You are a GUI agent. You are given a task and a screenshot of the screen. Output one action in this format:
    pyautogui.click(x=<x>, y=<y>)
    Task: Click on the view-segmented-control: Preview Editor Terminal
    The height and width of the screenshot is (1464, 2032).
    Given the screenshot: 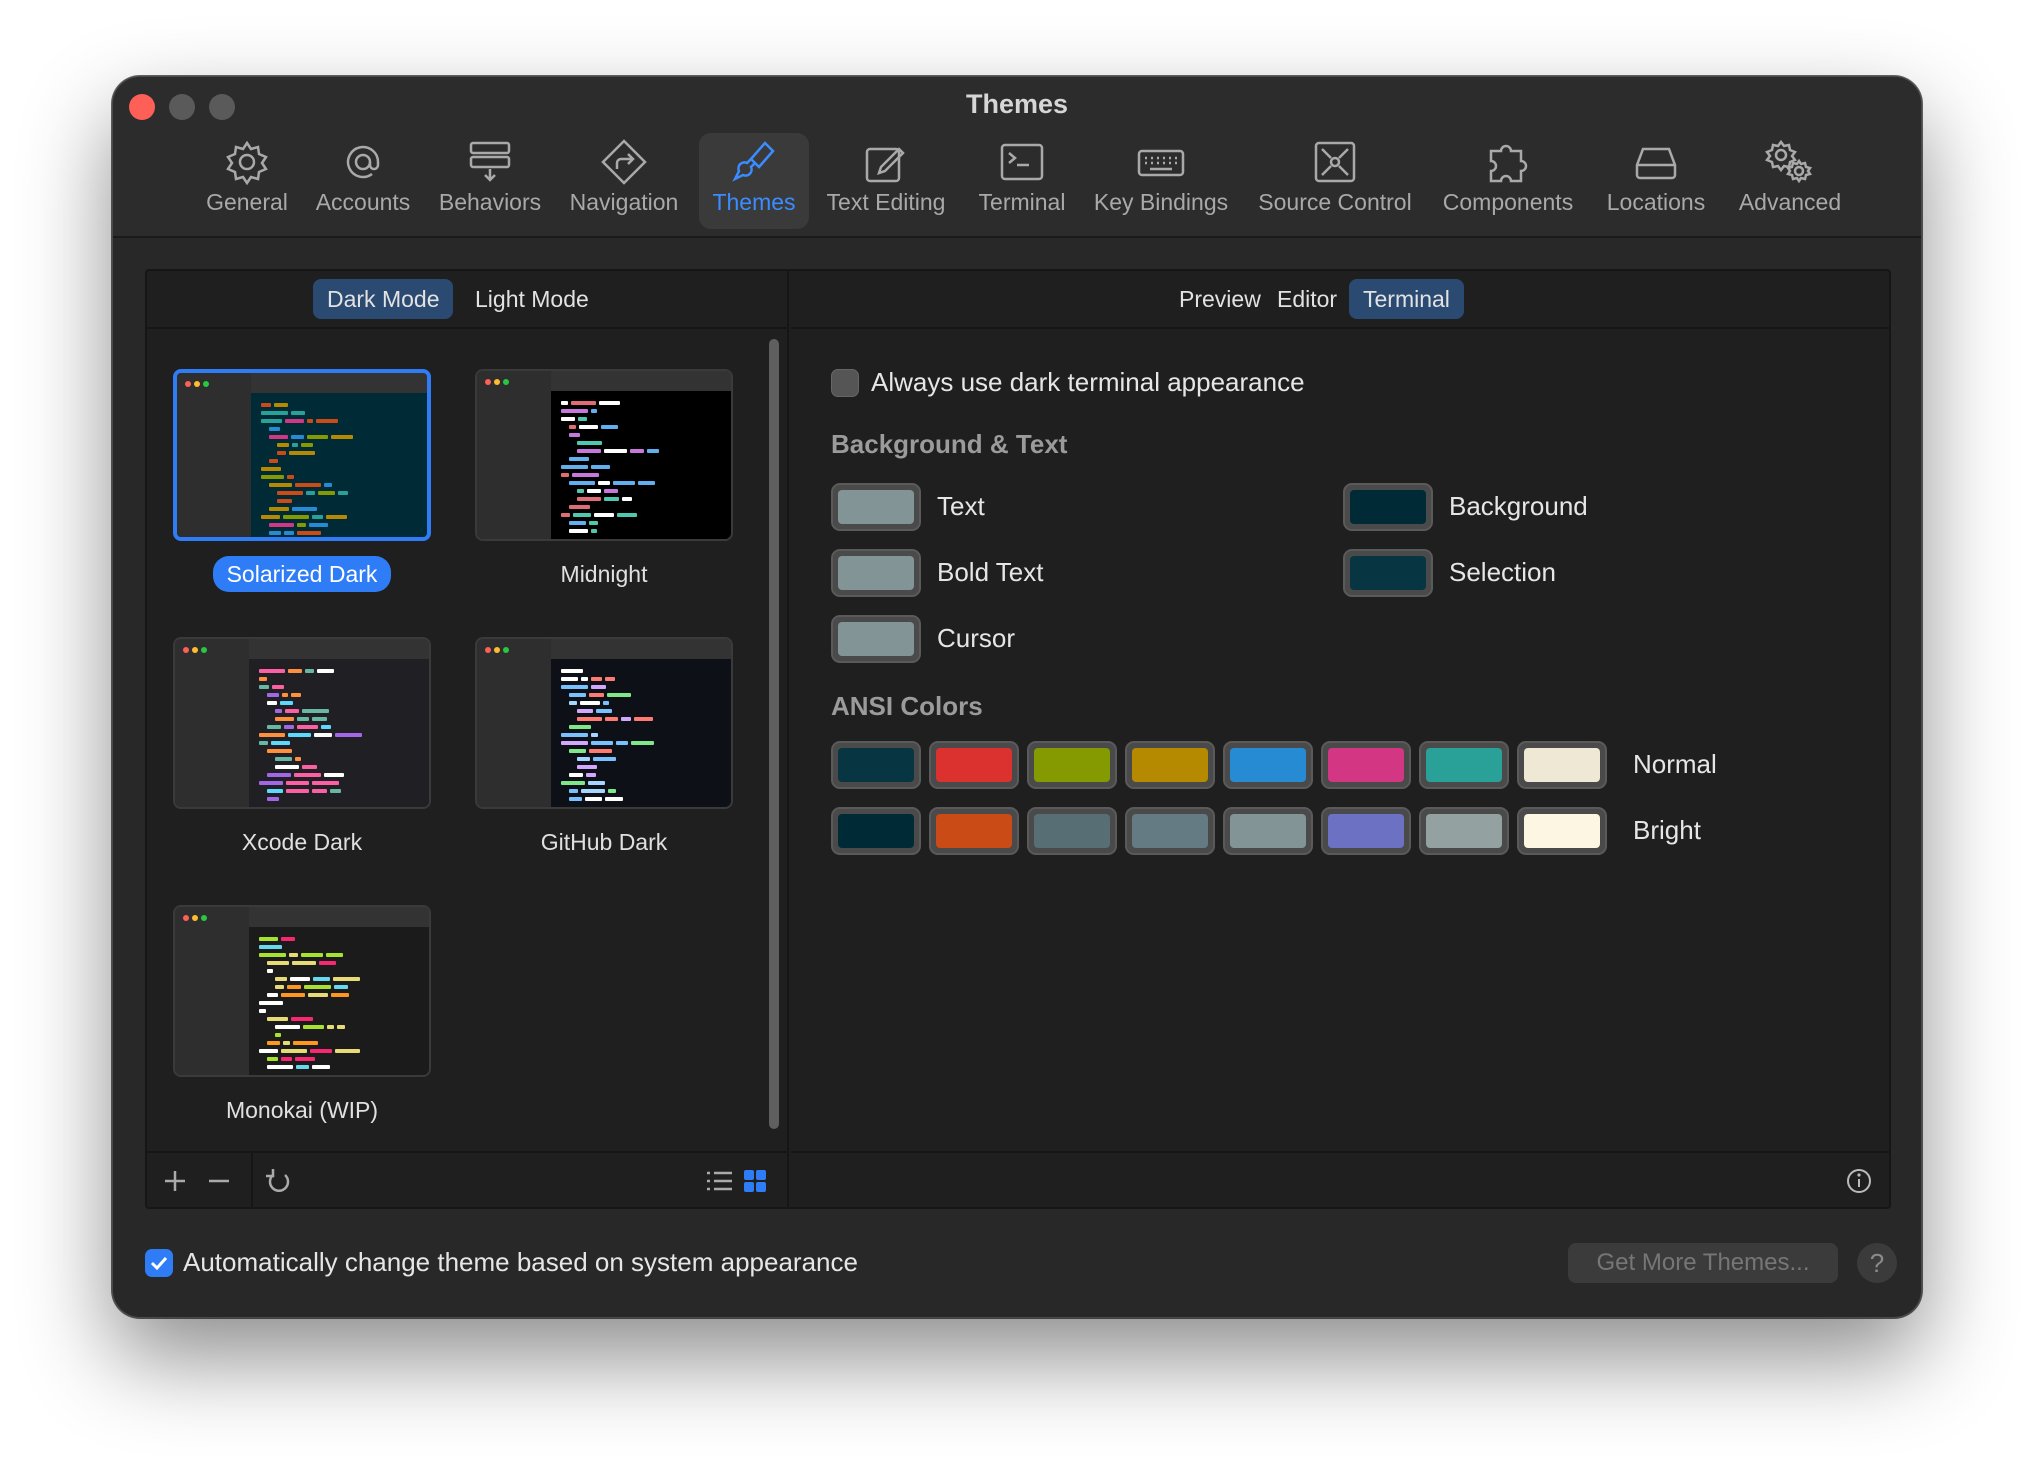 What is the action you would take?
    pyautogui.click(x=1340, y=300)
    